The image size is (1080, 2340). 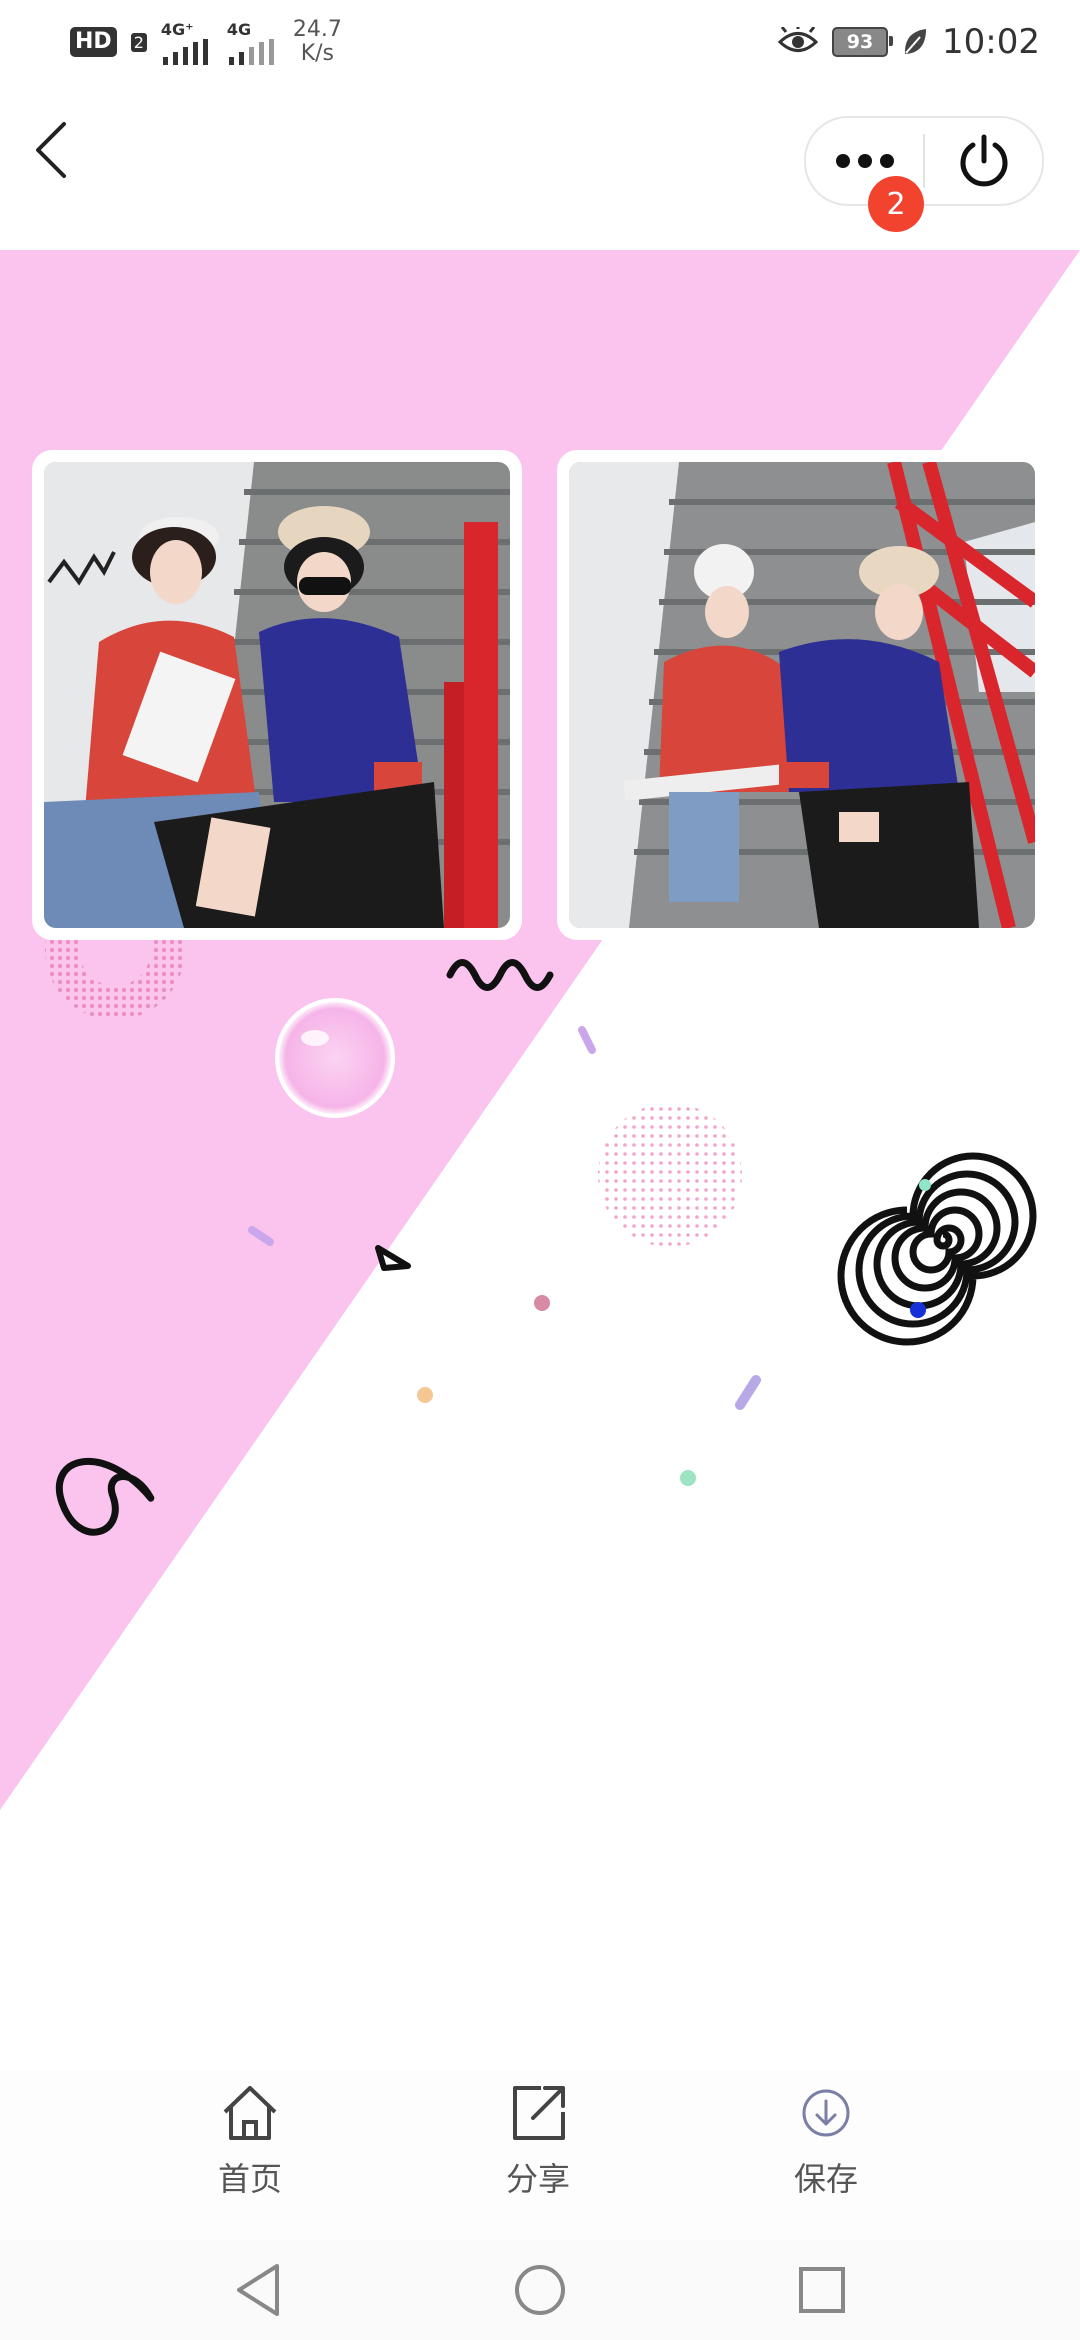 I want to click on status-bar: HD 2 4G⁺ 4G 24.7 K/s 93 10:02, so click(x=540, y=45).